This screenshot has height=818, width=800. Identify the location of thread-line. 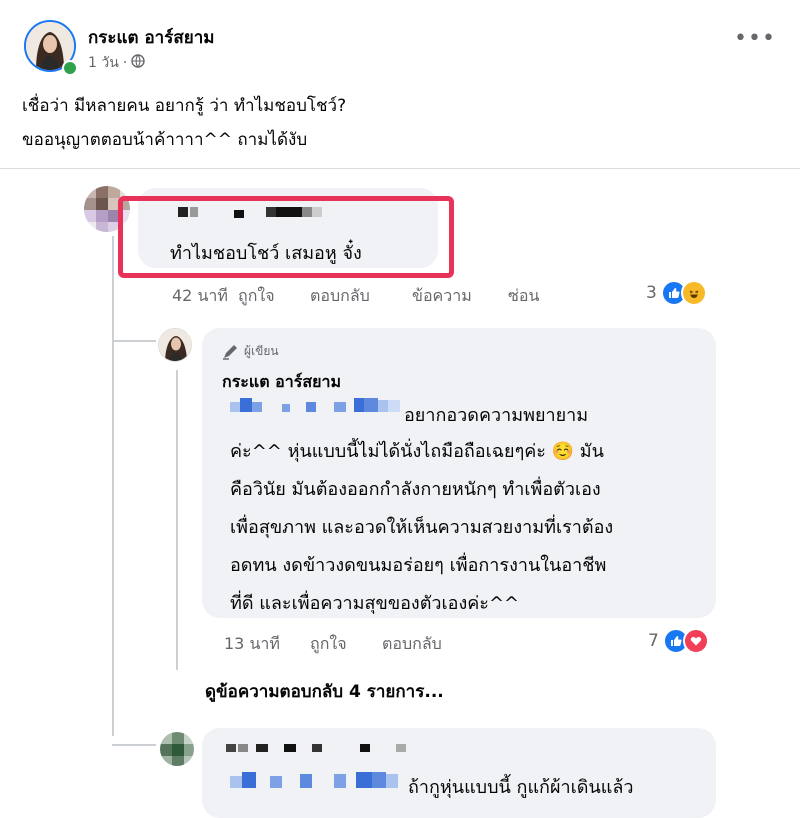
(113, 486).